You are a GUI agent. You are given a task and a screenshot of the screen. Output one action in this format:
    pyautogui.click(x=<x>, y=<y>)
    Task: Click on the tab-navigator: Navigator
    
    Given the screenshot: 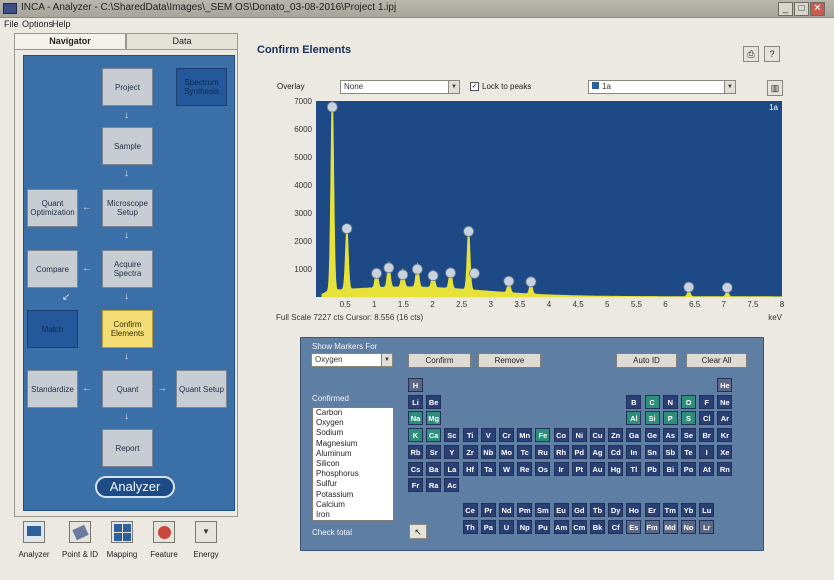 What is the action you would take?
    pyautogui.click(x=70, y=41)
    